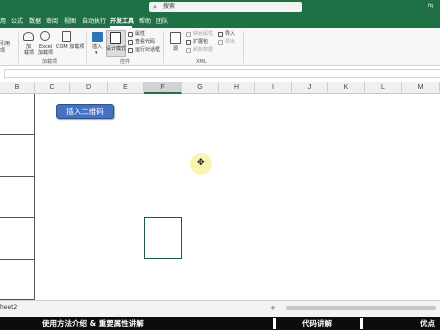 The image size is (440, 330). I want to click on controls-group-label: 控件, so click(125, 62).